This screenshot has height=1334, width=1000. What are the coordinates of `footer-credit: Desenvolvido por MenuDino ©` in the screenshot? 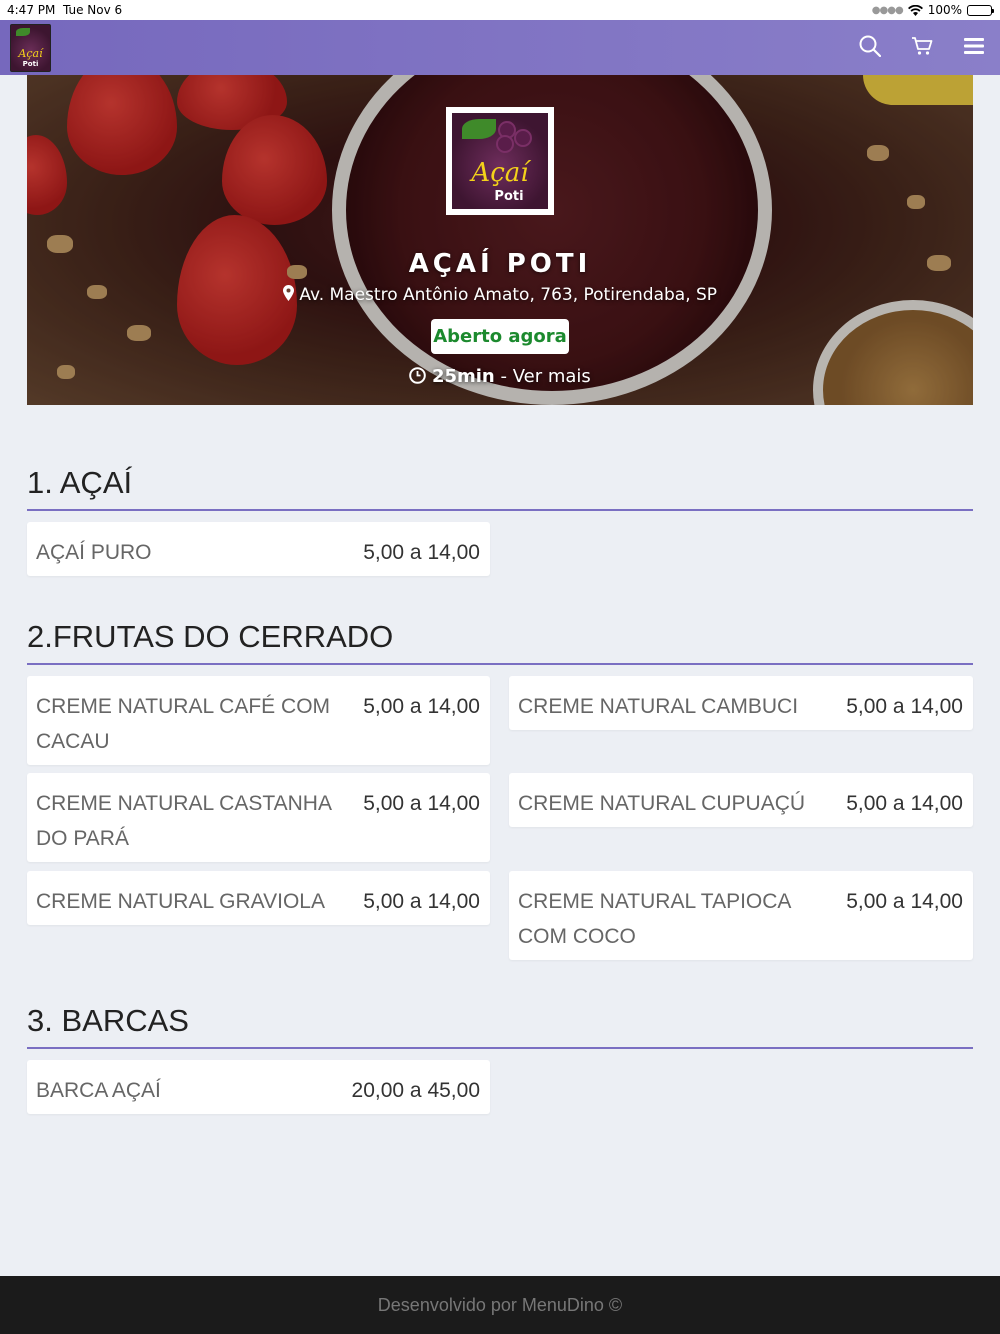 It's located at (500, 1305).